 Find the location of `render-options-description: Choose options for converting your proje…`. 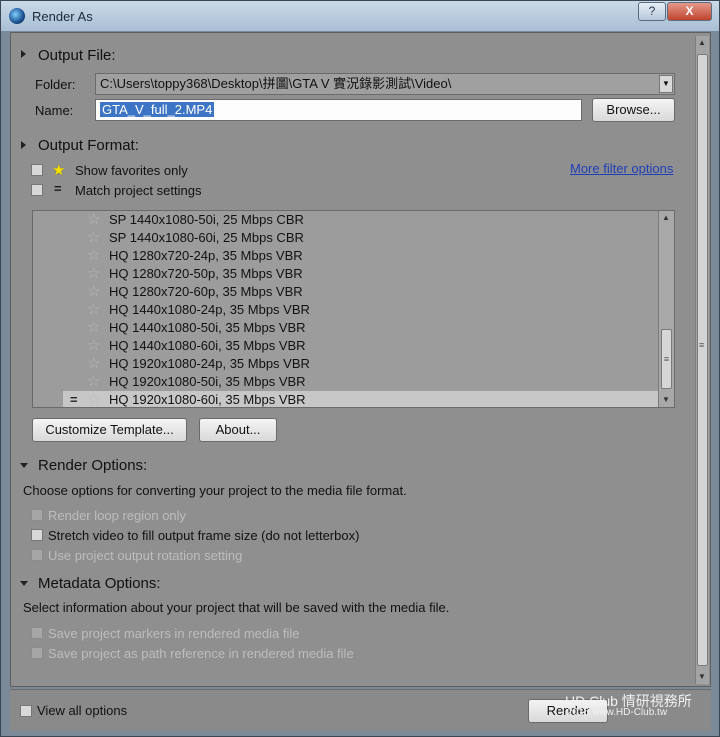

render-options-description: Choose options for converting your proje… is located at coordinates (215, 490).